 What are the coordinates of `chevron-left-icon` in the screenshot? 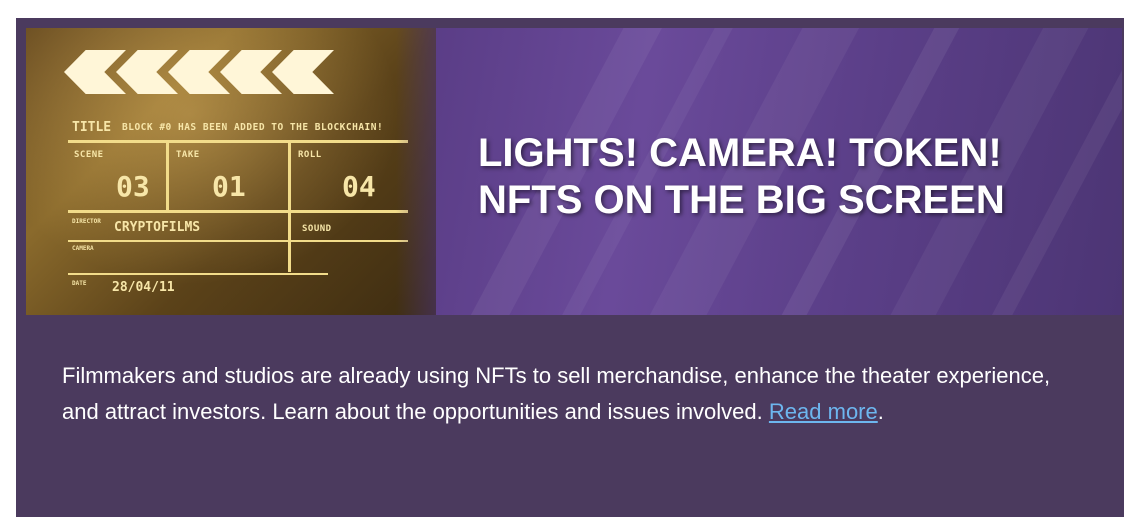 It's located at (303, 72).